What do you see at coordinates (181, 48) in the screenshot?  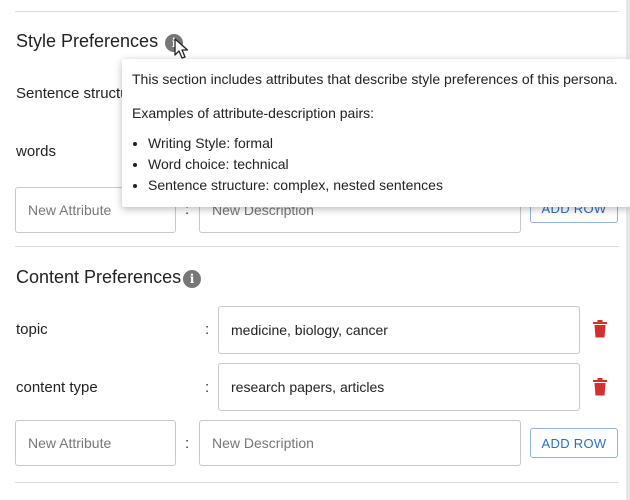 I see `mouse-cursor-icon` at bounding box center [181, 48].